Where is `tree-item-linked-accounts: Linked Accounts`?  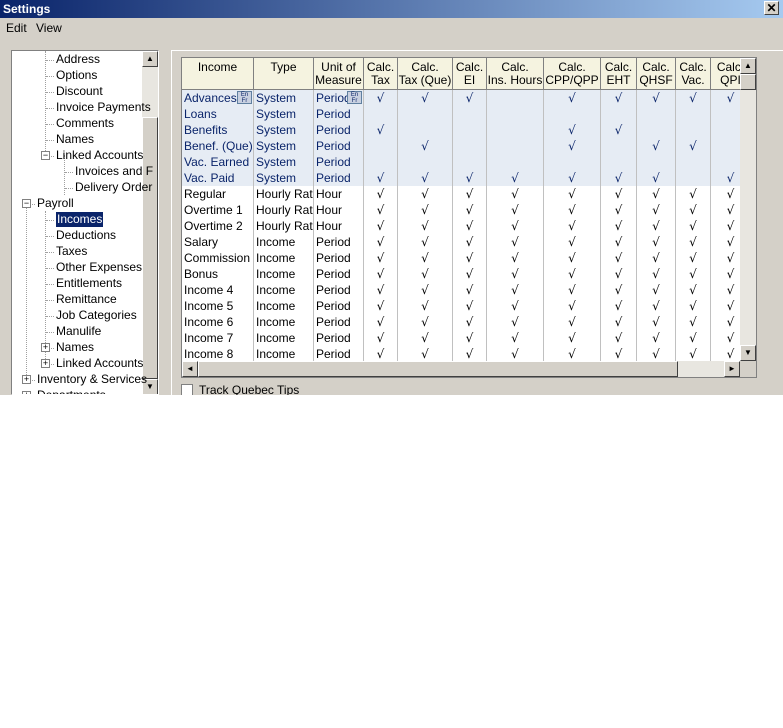
tree-item-linked-accounts: Linked Accounts is located at coordinates (99, 363).